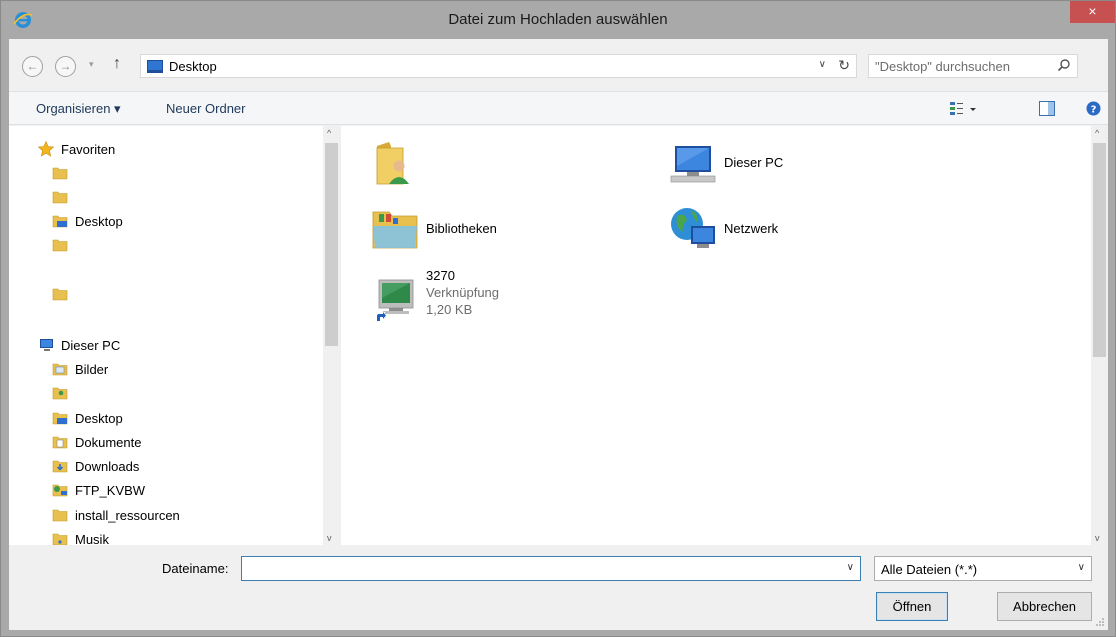 This screenshot has height=637, width=1116. I want to click on change-view-icon, so click(964, 109).